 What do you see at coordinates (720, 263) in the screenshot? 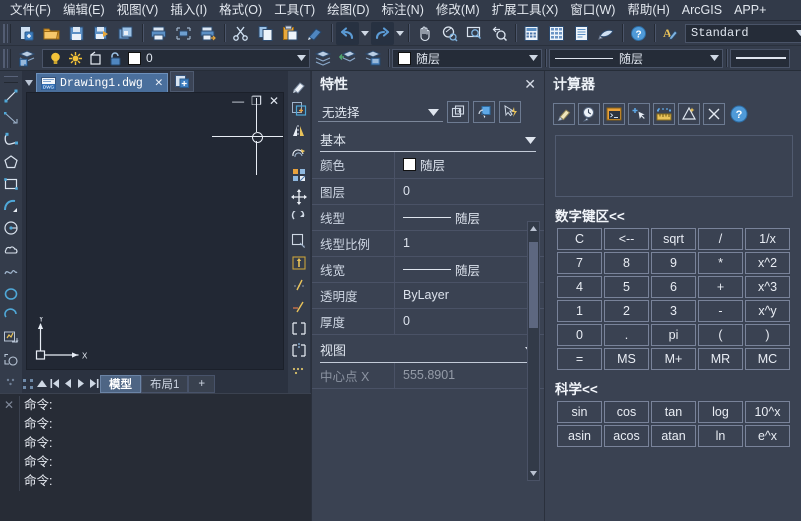
I see `numpad-key-8: *` at bounding box center [720, 263].